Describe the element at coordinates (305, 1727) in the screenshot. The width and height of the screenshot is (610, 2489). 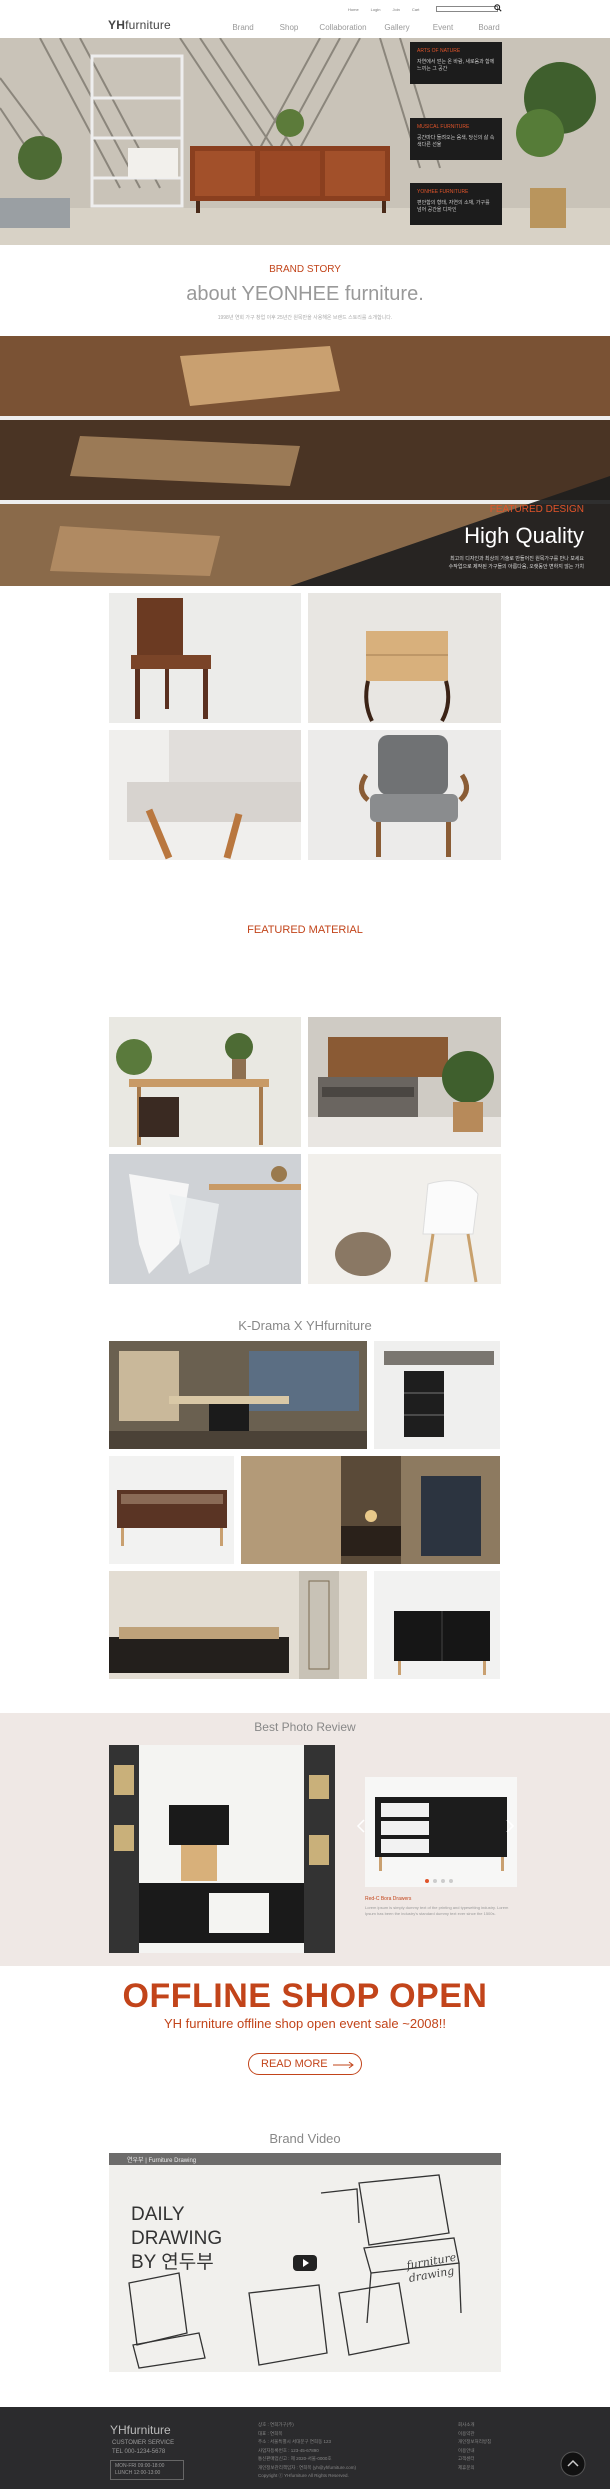
I see `review-title: Best Photo Review` at that location.